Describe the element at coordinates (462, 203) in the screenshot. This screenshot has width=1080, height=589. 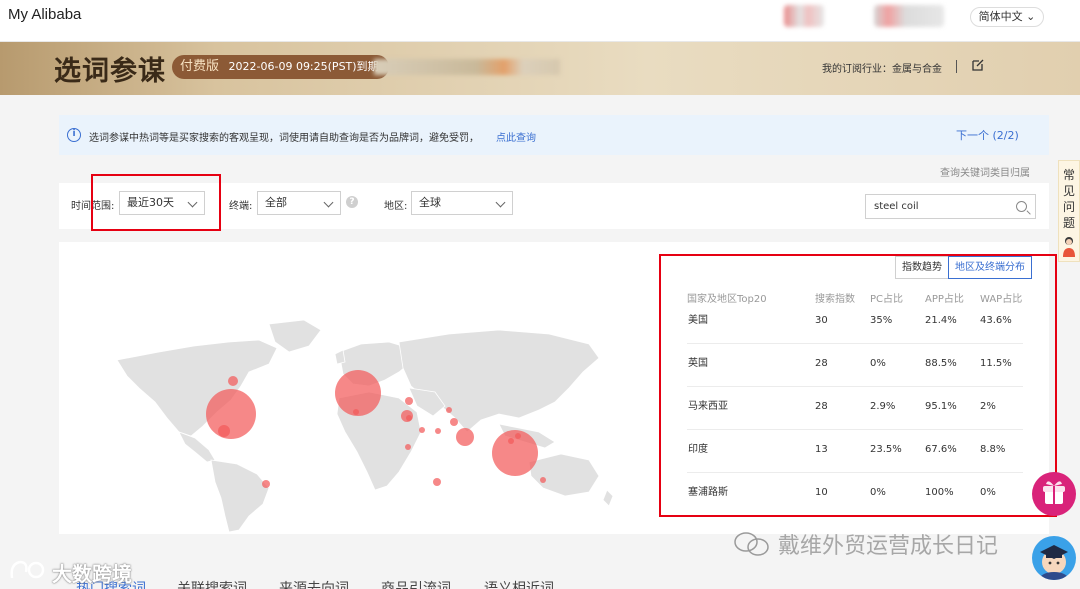
I see `region-select: 全球` at that location.